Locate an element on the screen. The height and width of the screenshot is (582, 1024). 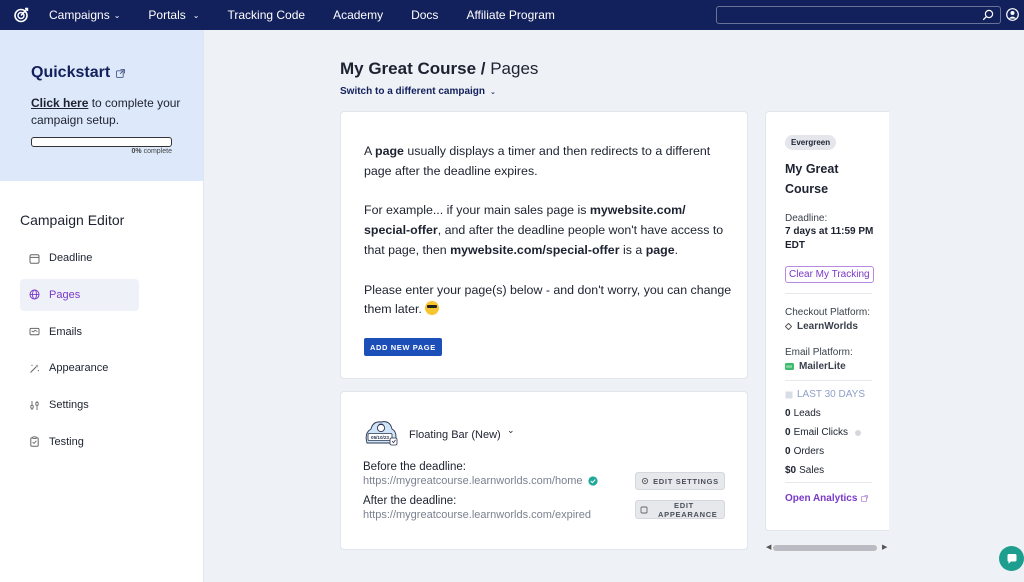
sliders-icon is located at coordinates (34, 405).